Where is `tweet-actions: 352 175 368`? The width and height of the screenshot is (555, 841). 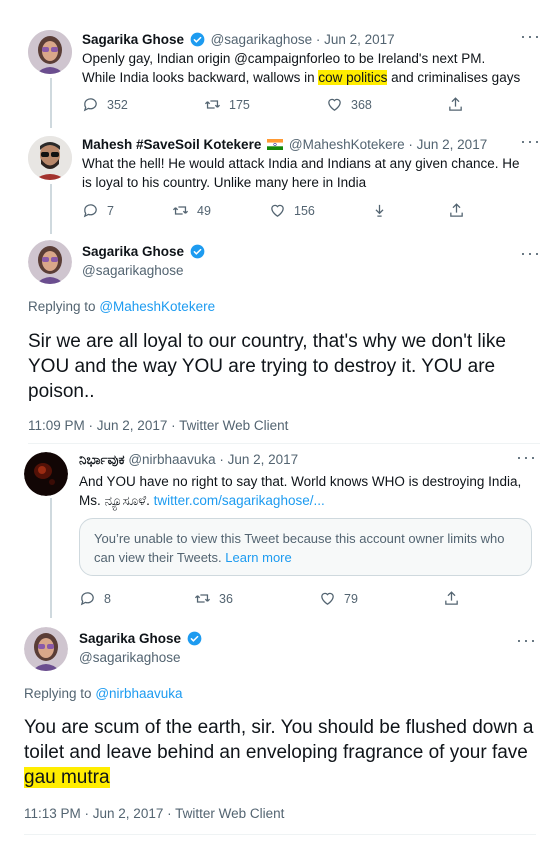 tweet-actions: 352 175 368 is located at coordinates (277, 105).